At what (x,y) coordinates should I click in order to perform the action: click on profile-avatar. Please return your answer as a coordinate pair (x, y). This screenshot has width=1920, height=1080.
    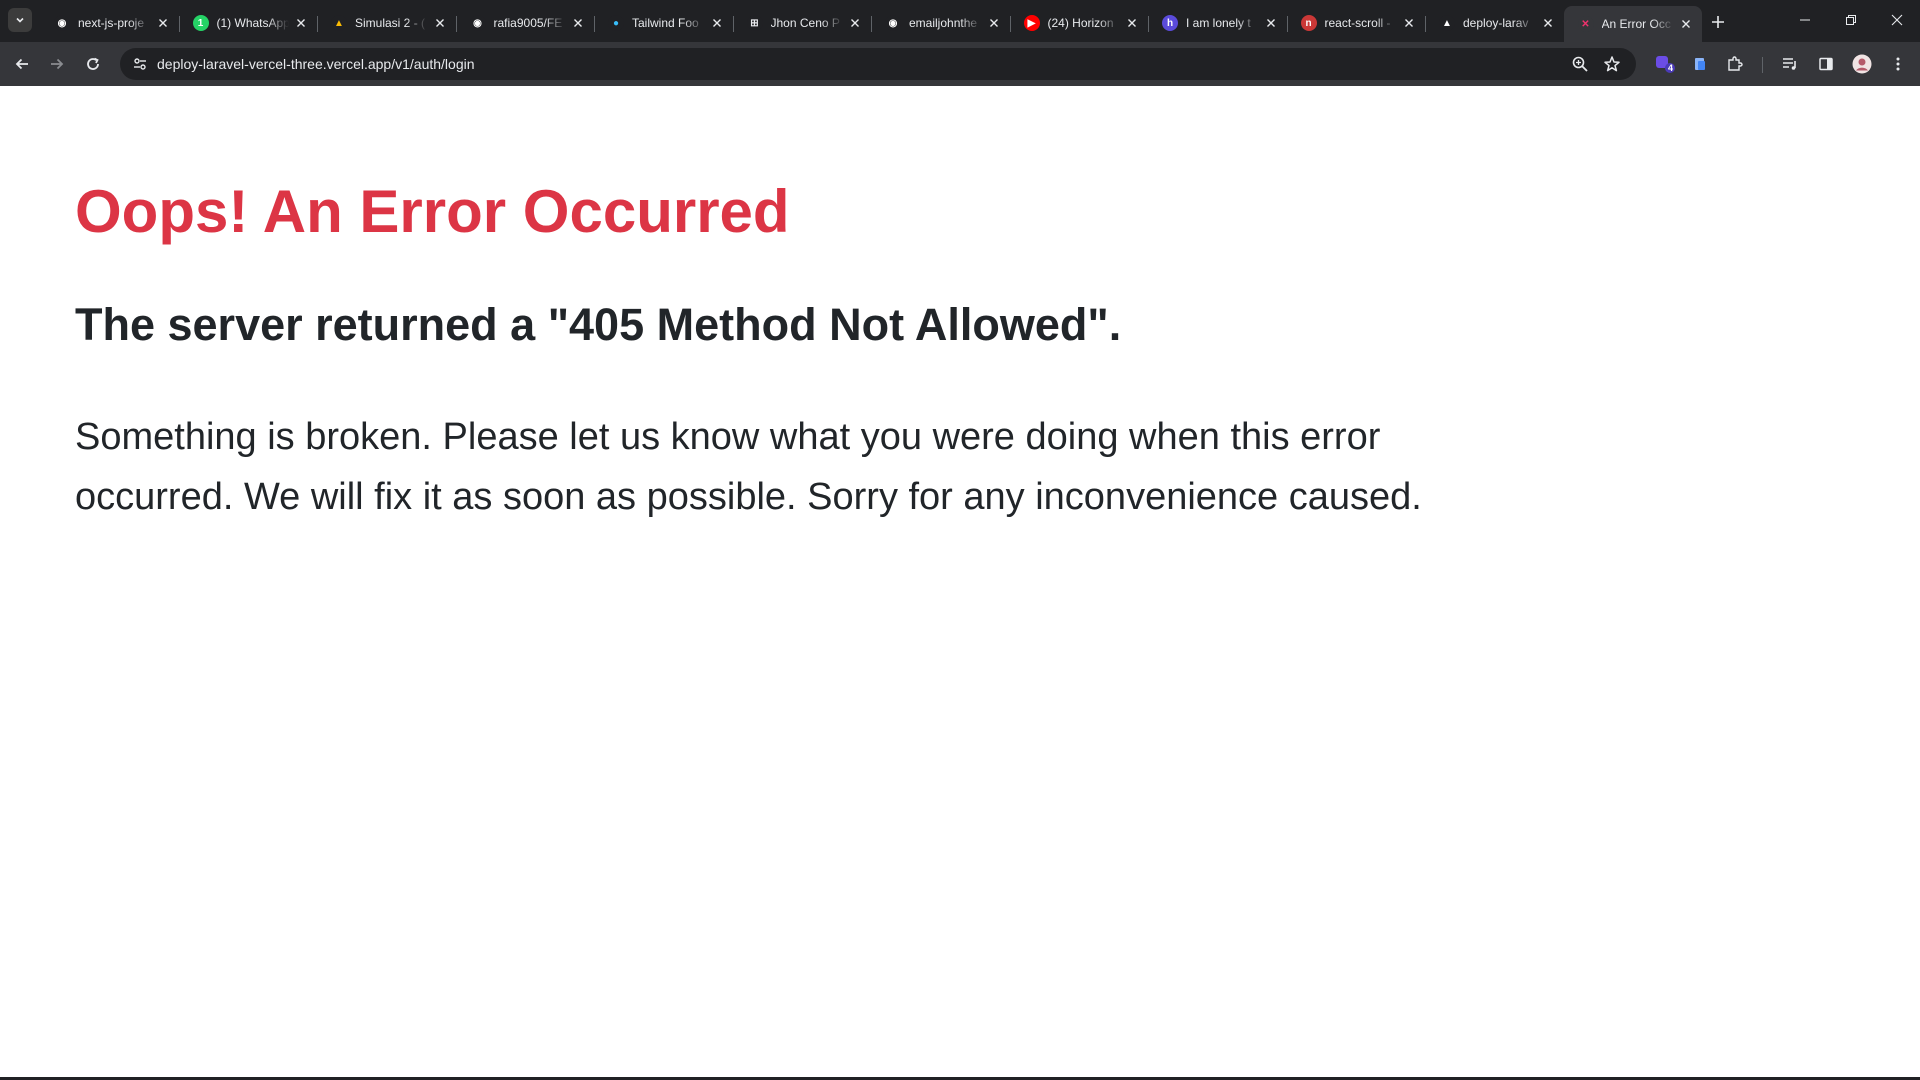
    Looking at the image, I should click on (1862, 64).